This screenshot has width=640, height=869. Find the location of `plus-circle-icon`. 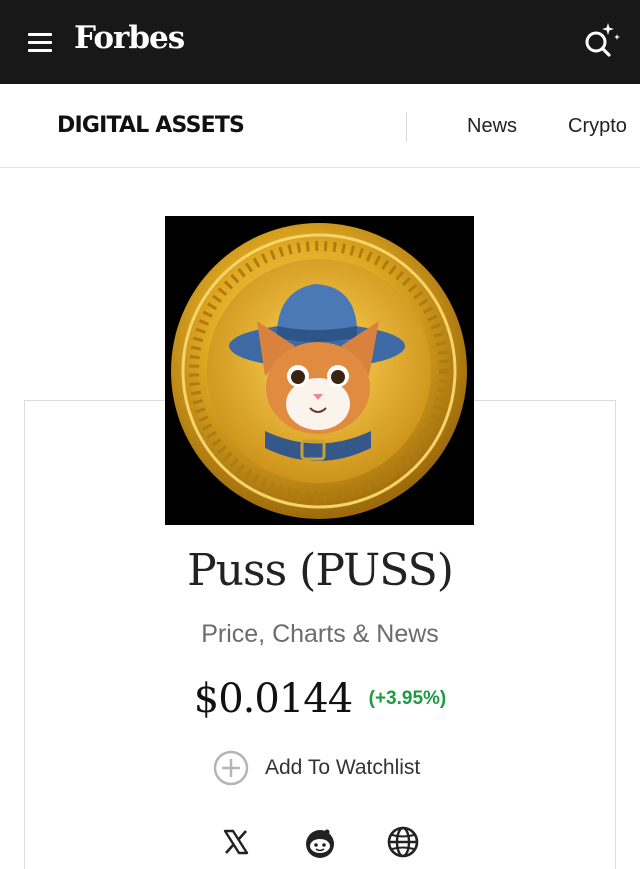

plus-circle-icon is located at coordinates (231, 768).